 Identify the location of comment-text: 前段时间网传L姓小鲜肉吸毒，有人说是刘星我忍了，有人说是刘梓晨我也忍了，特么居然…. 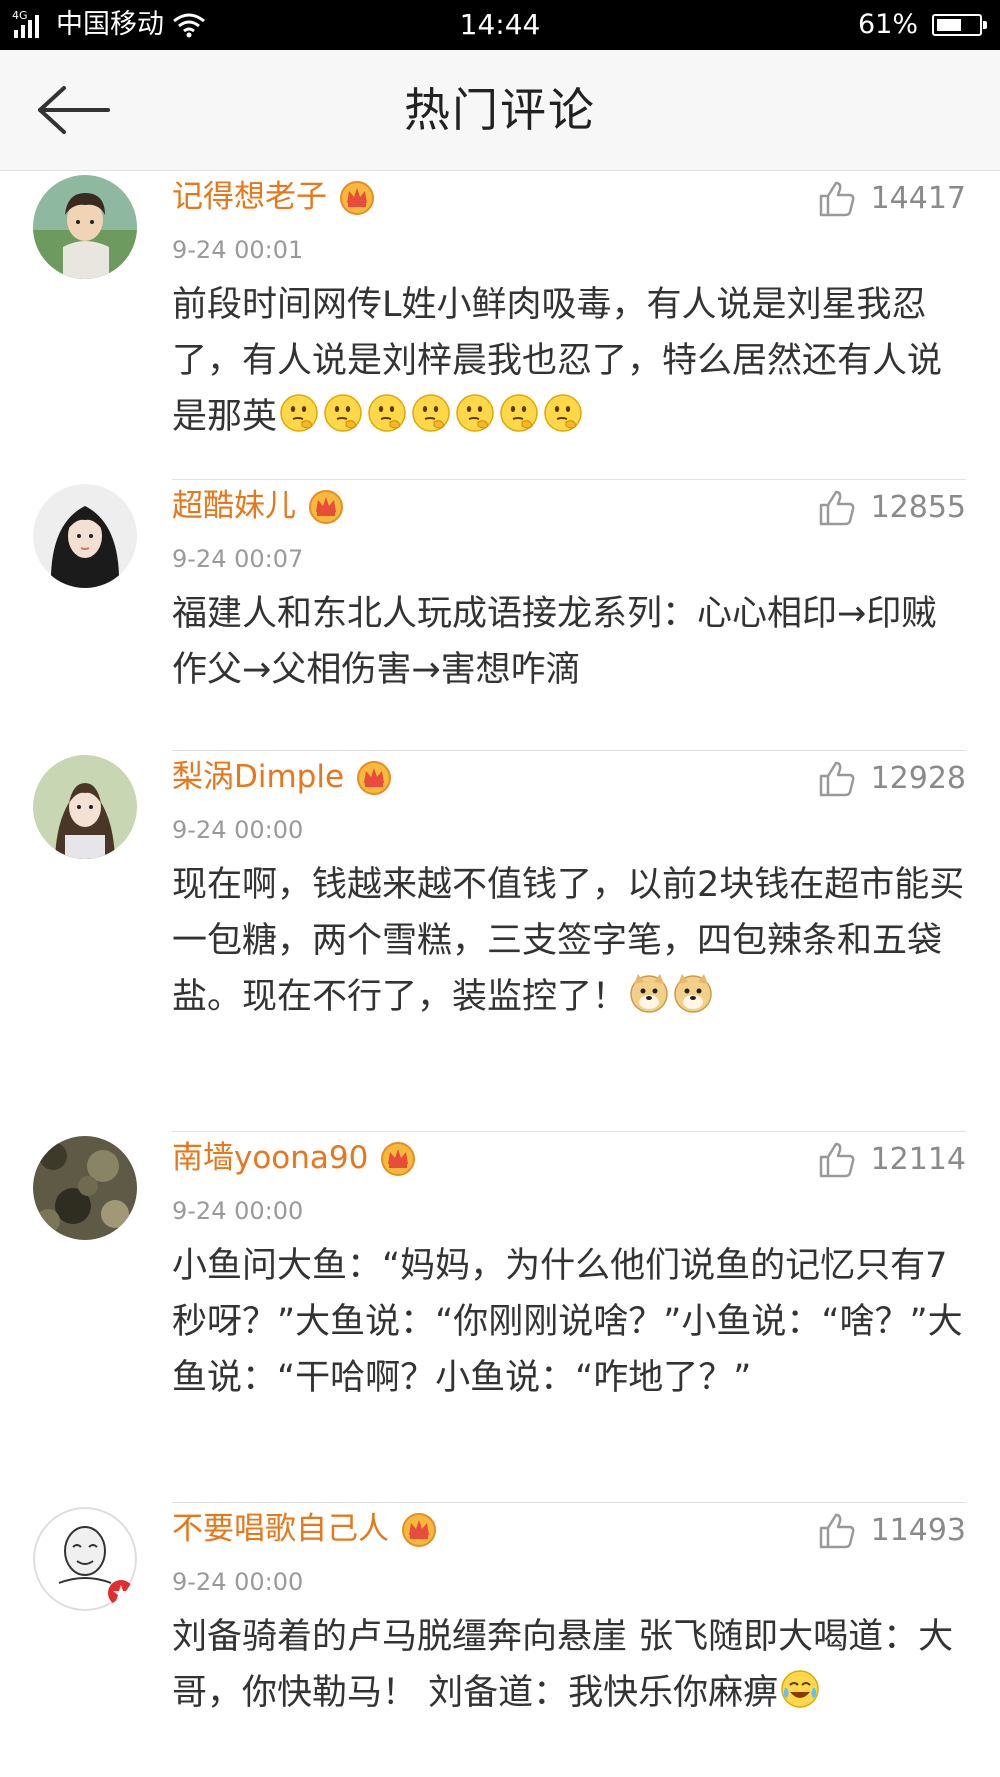
(569, 375).